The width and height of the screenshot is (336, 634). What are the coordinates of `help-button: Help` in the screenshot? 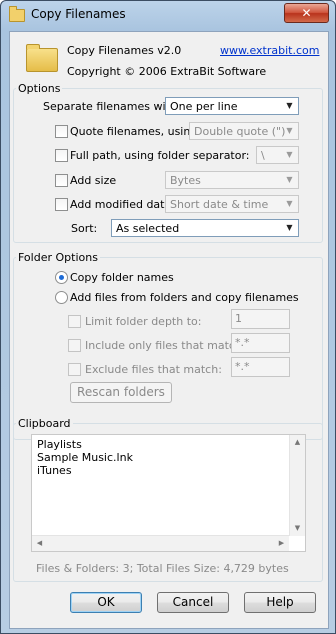 It's located at (280, 602).